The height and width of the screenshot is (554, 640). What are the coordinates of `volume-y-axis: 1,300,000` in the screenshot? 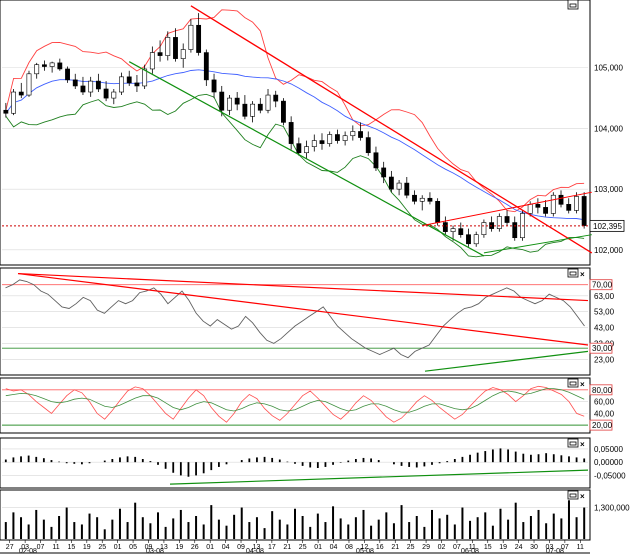 It's located at (612, 508).